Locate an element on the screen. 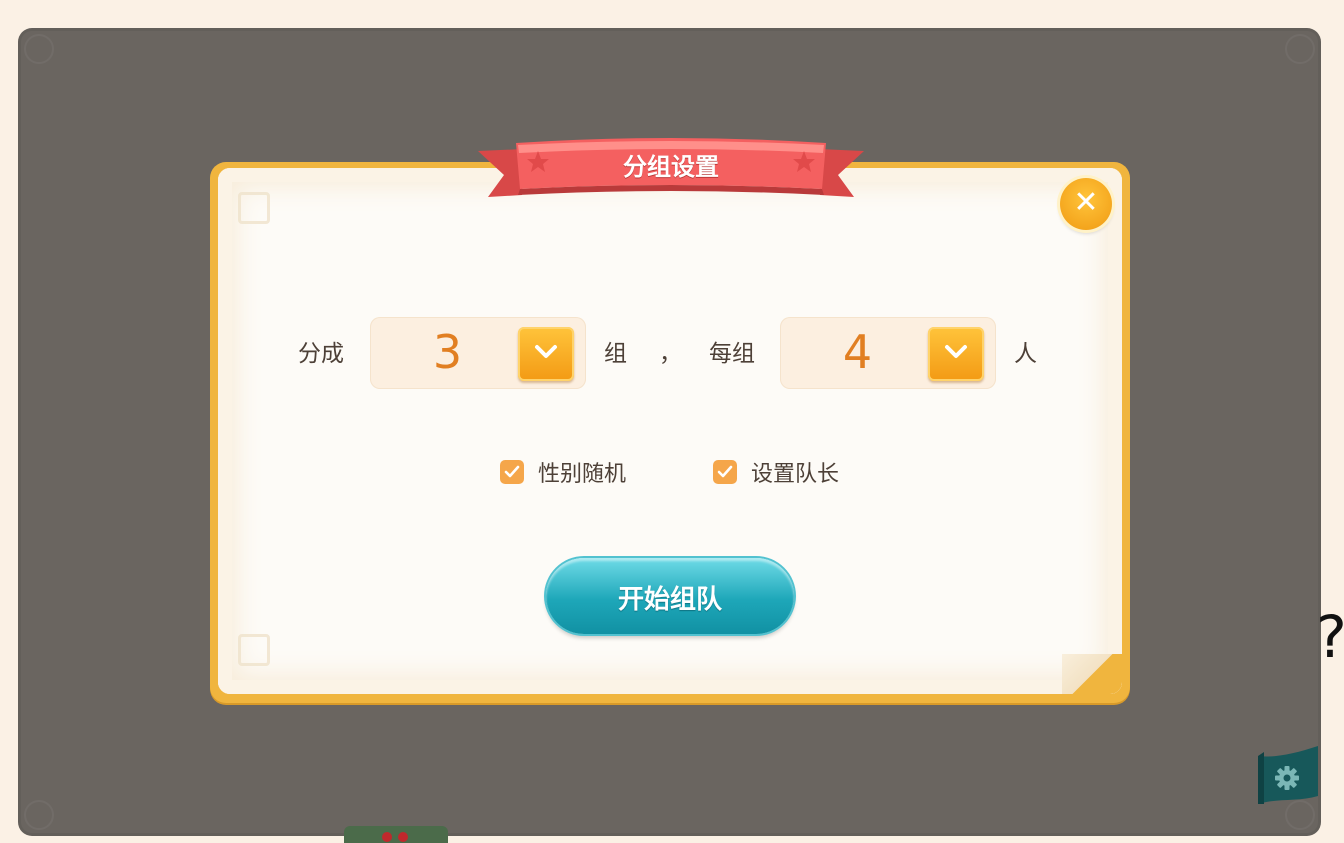 The width and height of the screenshot is (1344, 843). set-captain-checkbox: 设置队长 is located at coordinates (776, 472).